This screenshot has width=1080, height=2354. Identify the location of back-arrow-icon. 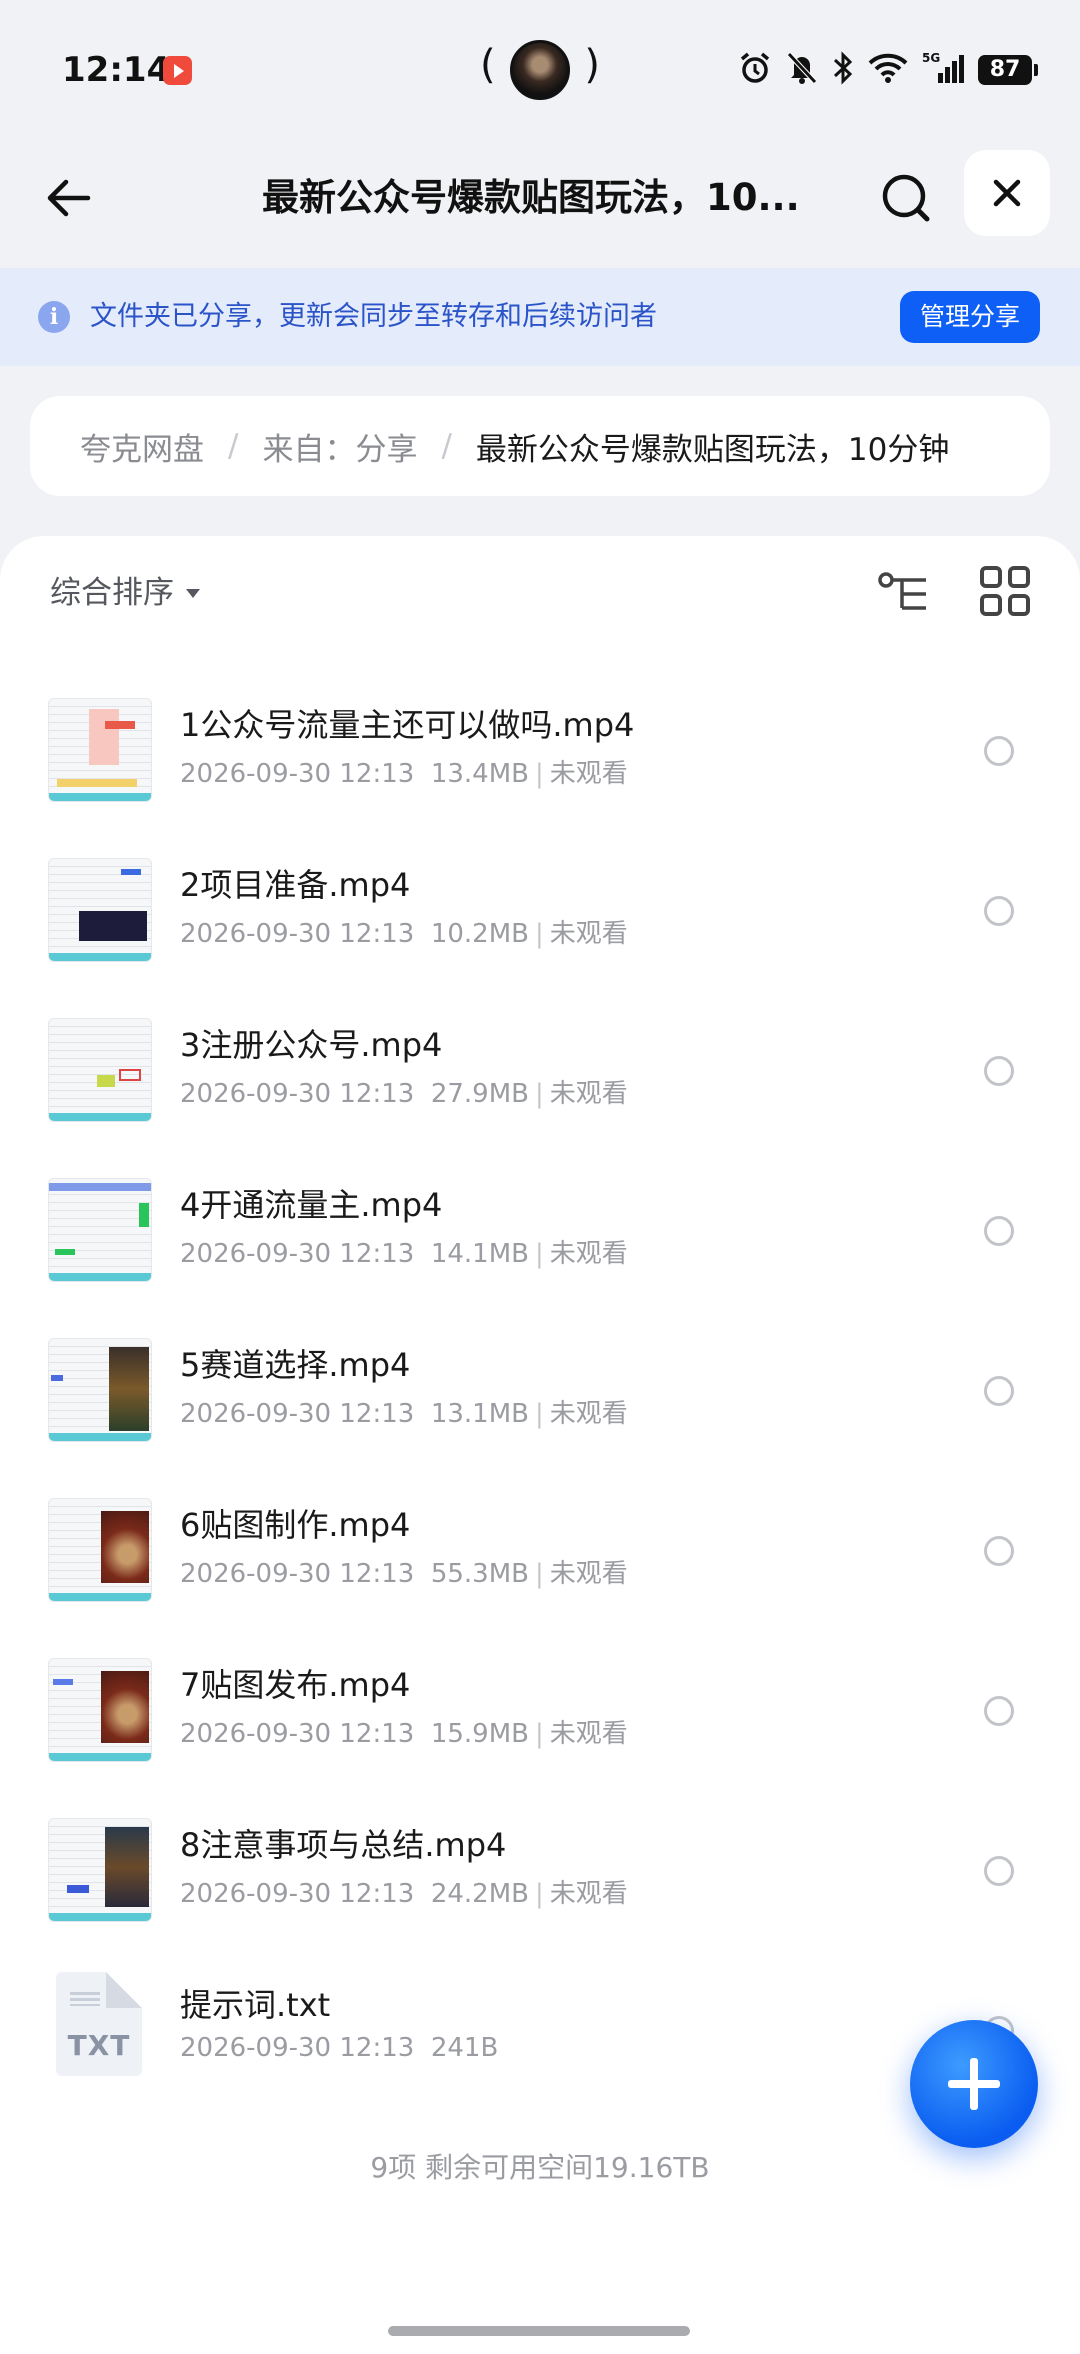
(69, 198).